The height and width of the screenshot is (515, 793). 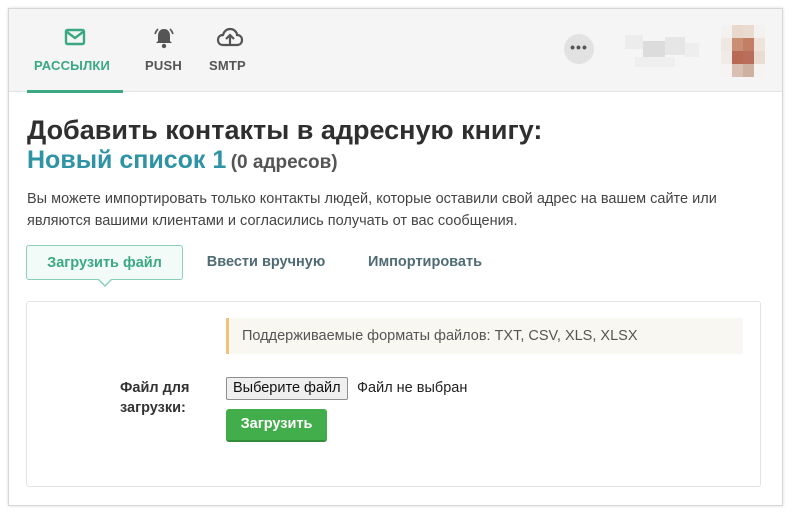 What do you see at coordinates (412, 388) in the screenshot?
I see `file-status-text: Файл не выбран` at bounding box center [412, 388].